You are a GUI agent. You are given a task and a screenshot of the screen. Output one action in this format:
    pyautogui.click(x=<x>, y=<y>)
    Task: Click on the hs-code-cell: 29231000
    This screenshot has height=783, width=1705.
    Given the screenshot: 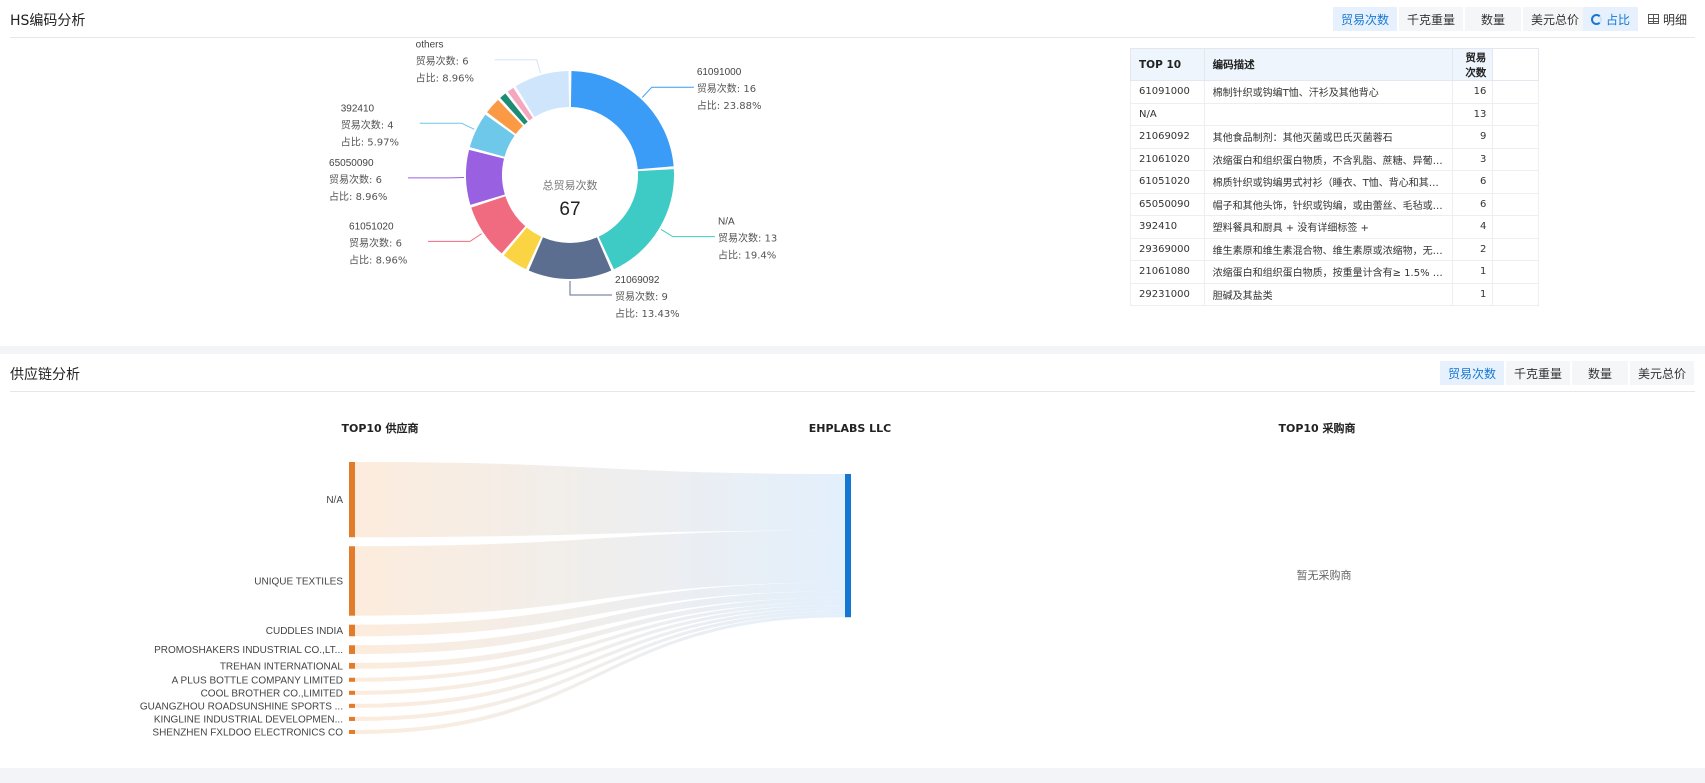 What is the action you would take?
    pyautogui.click(x=1167, y=294)
    